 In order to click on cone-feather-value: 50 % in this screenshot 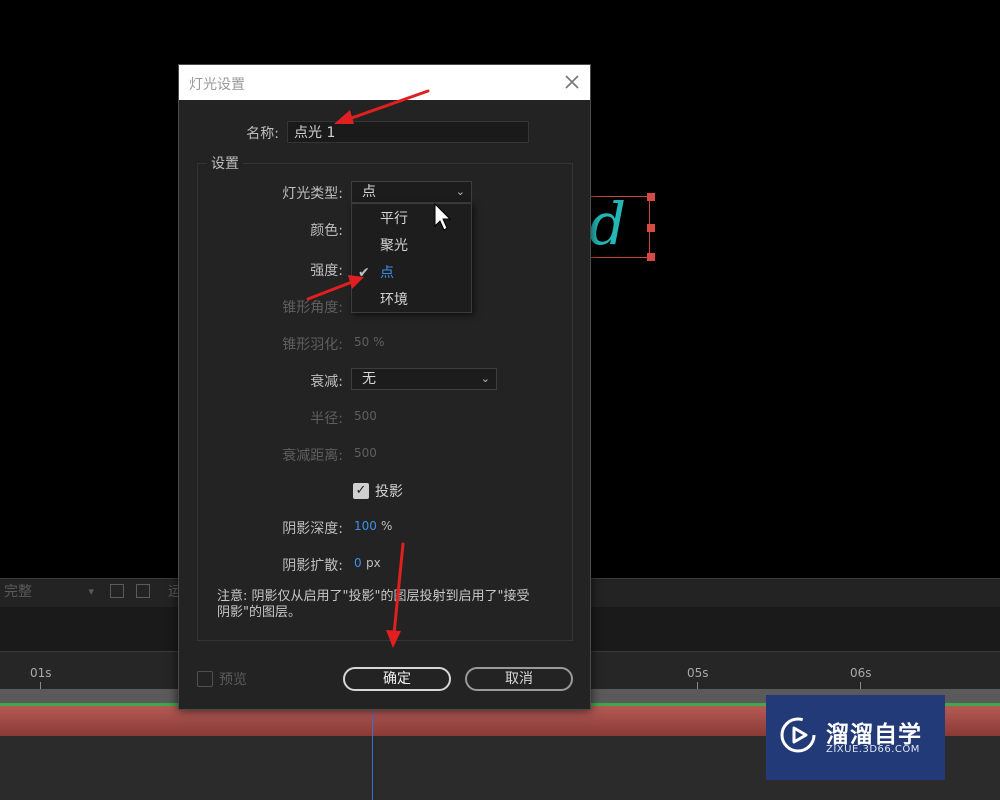, I will do `click(369, 342)`.